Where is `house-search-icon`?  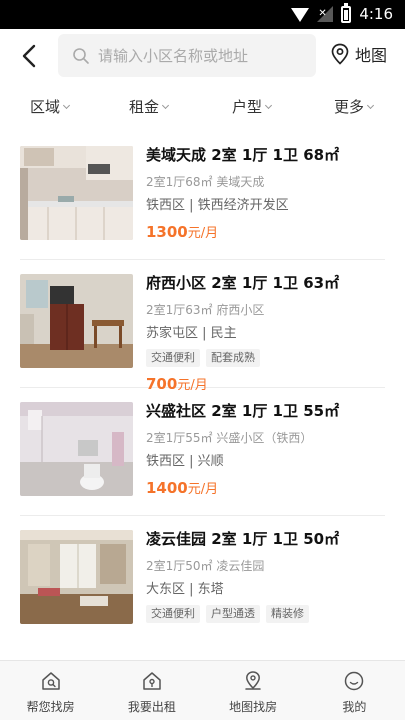 house-search-icon is located at coordinates (50, 681).